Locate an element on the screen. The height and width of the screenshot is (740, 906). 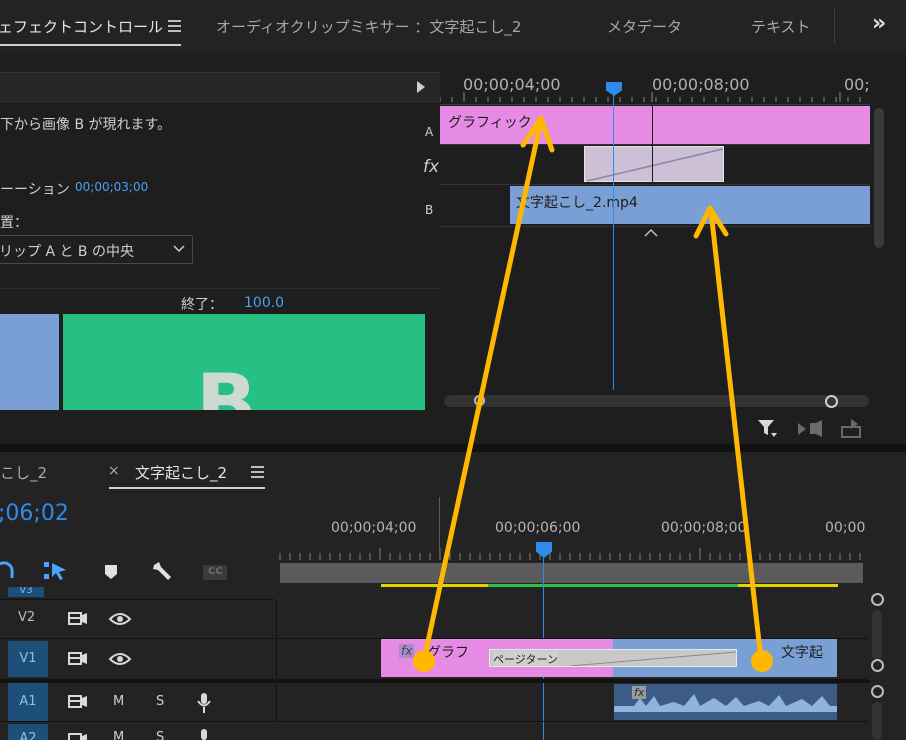
end-value: 100.0 is located at coordinates (264, 303).